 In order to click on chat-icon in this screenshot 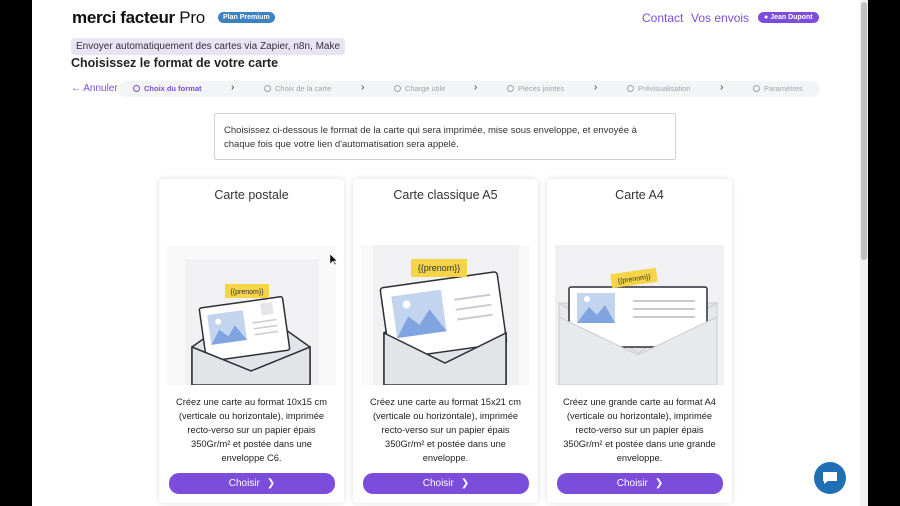, I will do `click(830, 478)`.